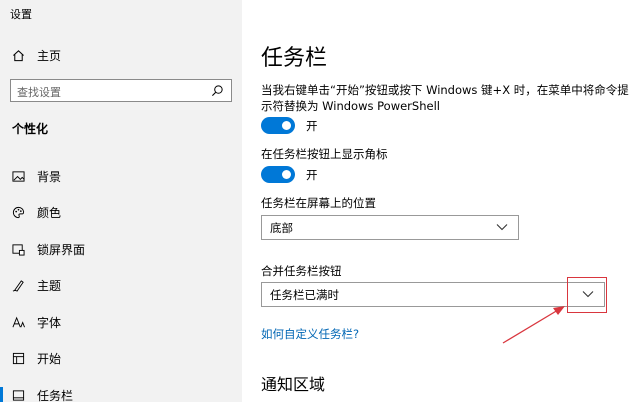 This screenshot has width=640, height=402. I want to click on window-title: 设置, so click(21, 14).